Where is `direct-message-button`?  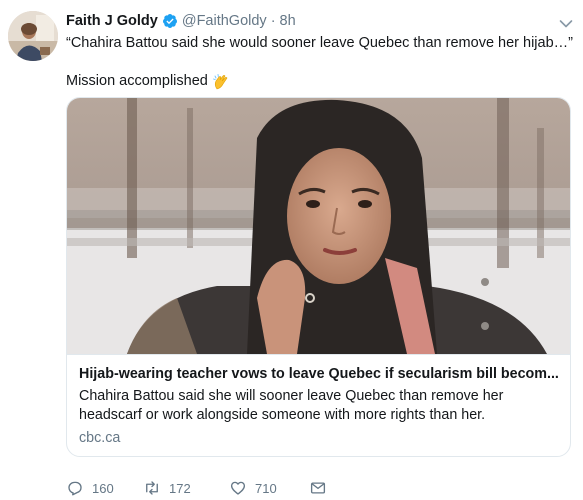 direct-message-button is located at coordinates (322, 488).